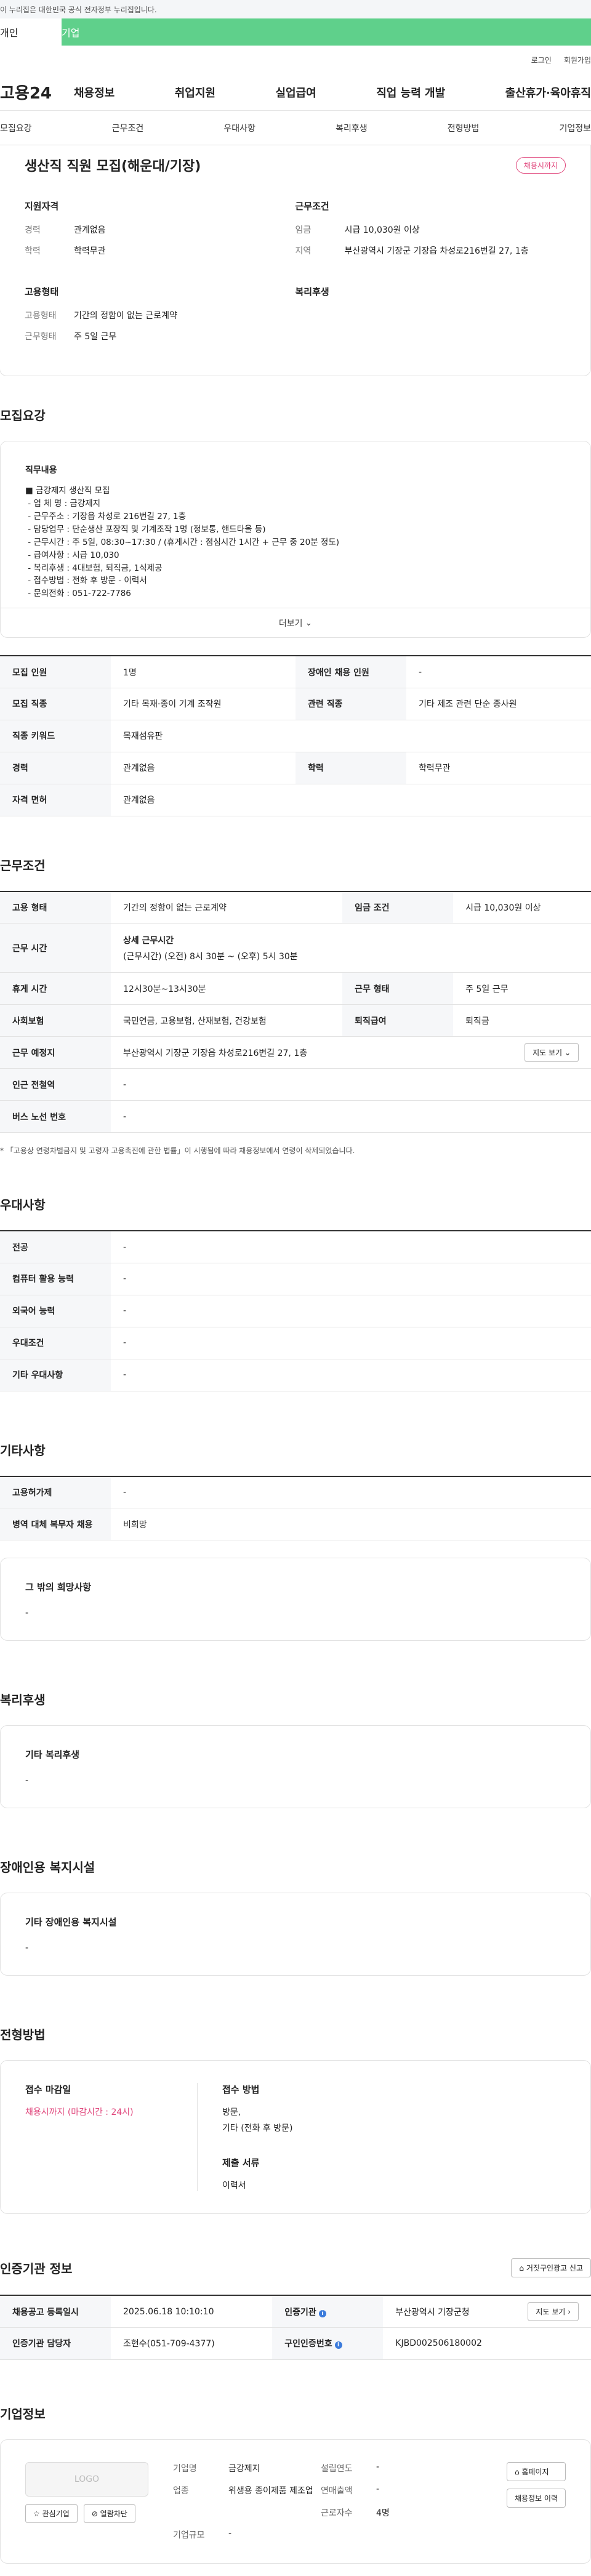 The height and width of the screenshot is (2576, 591). I want to click on wage-label: 임금, so click(303, 230).